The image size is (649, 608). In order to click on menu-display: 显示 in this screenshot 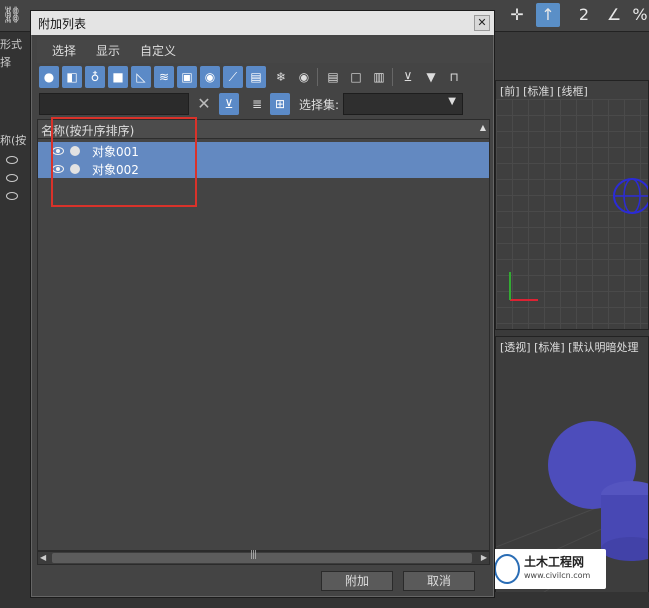, I will do `click(108, 50)`.